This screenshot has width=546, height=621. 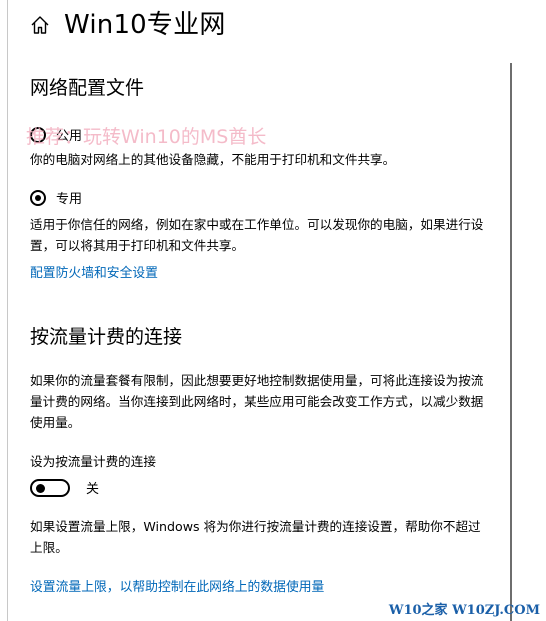 I want to click on radio-private: 专用, so click(x=56, y=197).